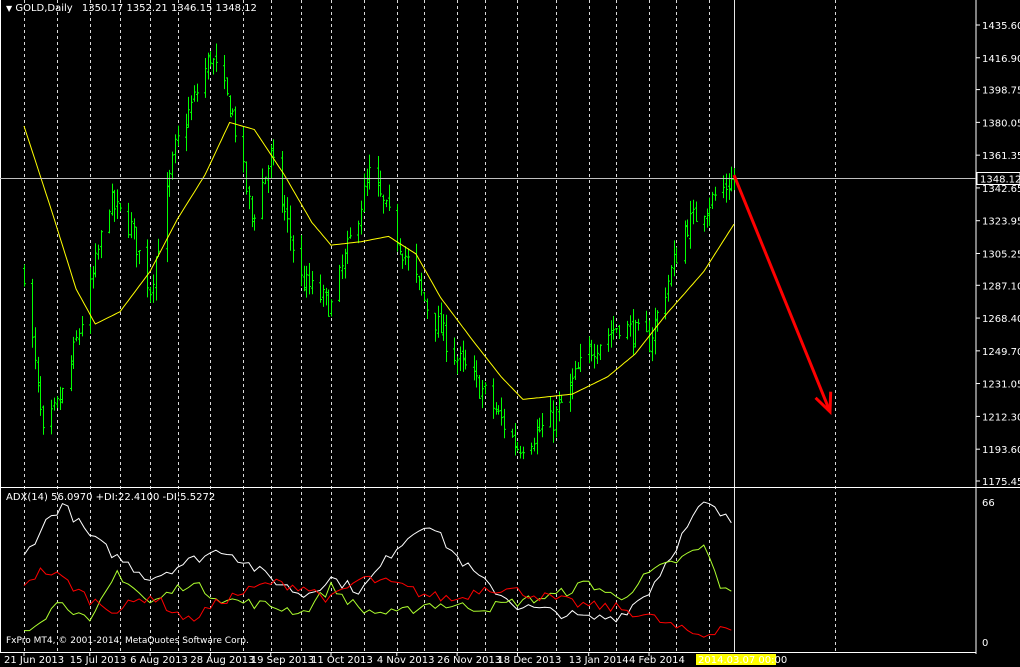 The height and width of the screenshot is (667, 1020). I want to click on forecast-arrow, so click(782, 295).